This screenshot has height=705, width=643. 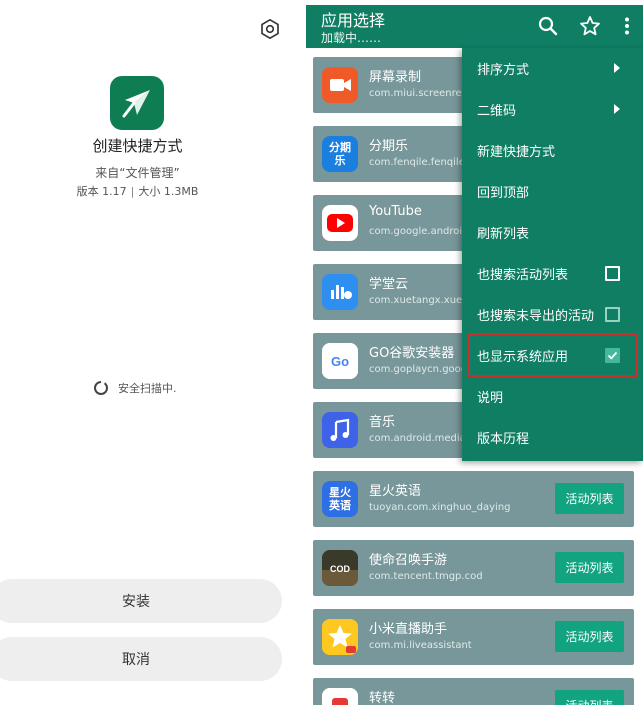 What do you see at coordinates (389, 146) in the screenshot?
I see `app-name: 分期乐` at bounding box center [389, 146].